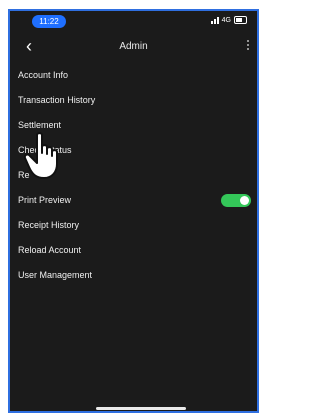 Image resolution: width=320 pixels, height=417 pixels. Describe the element at coordinates (55, 275) in the screenshot. I see `menu-item-label: User Management` at that location.